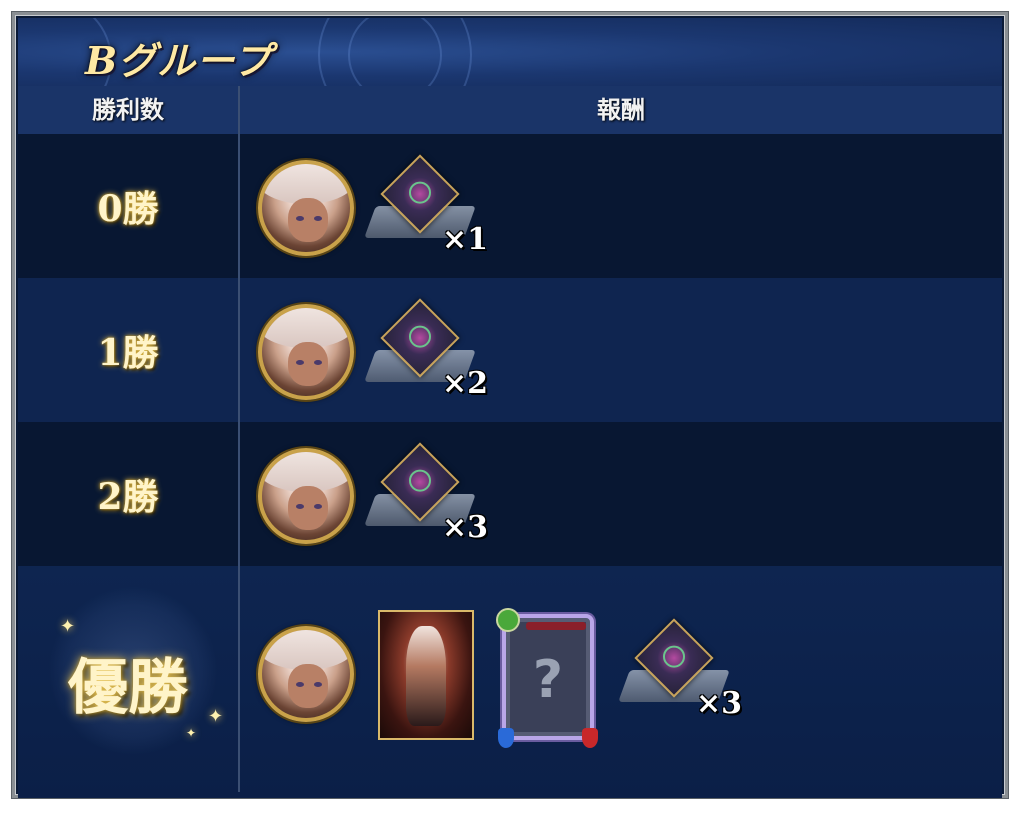 This screenshot has height=813, width=1024. What do you see at coordinates (128, 209) in the screenshot?
I see `wins-label: 0勝` at bounding box center [128, 209].